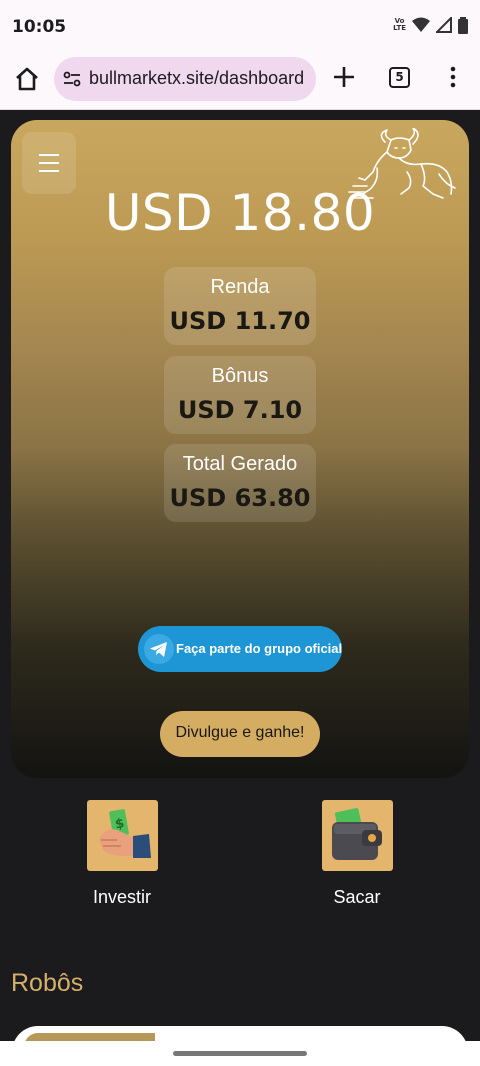 The image size is (480, 1066). I want to click on url-text: bullmarketx.site/dashboard, so click(196, 78).